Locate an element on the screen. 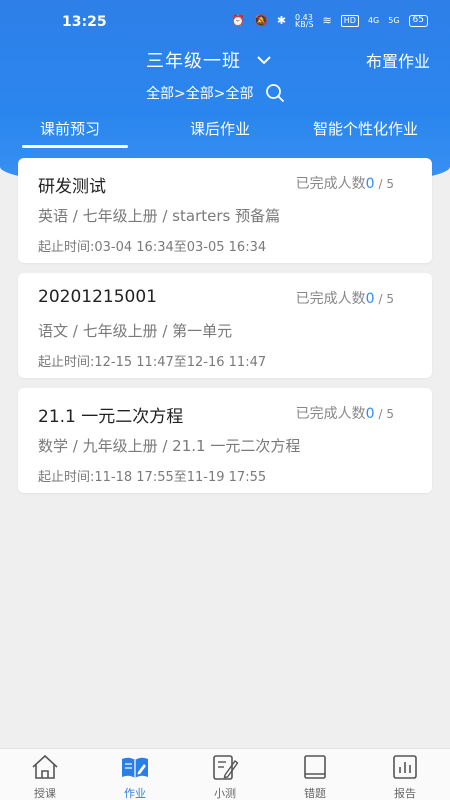 Image resolution: width=450 pixels, height=800 pixels. book-icon is located at coordinates (315, 767).